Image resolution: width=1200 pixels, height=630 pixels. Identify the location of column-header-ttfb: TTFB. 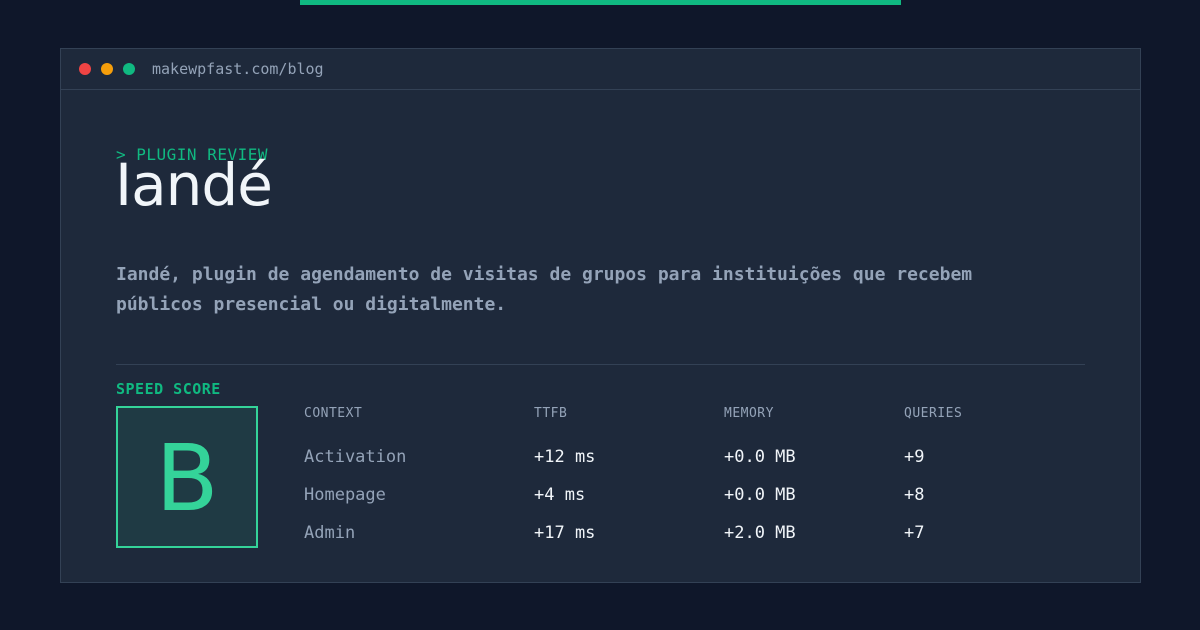
(551, 413).